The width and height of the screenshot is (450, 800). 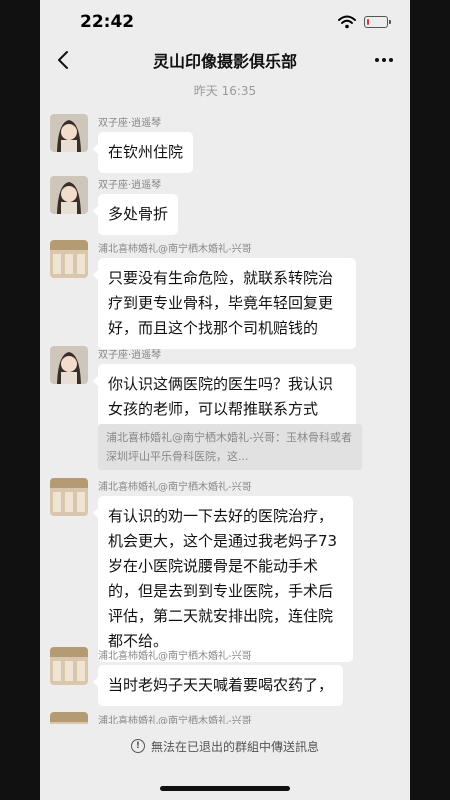 I want to click on info-circle-icon: !, so click(x=137, y=746).